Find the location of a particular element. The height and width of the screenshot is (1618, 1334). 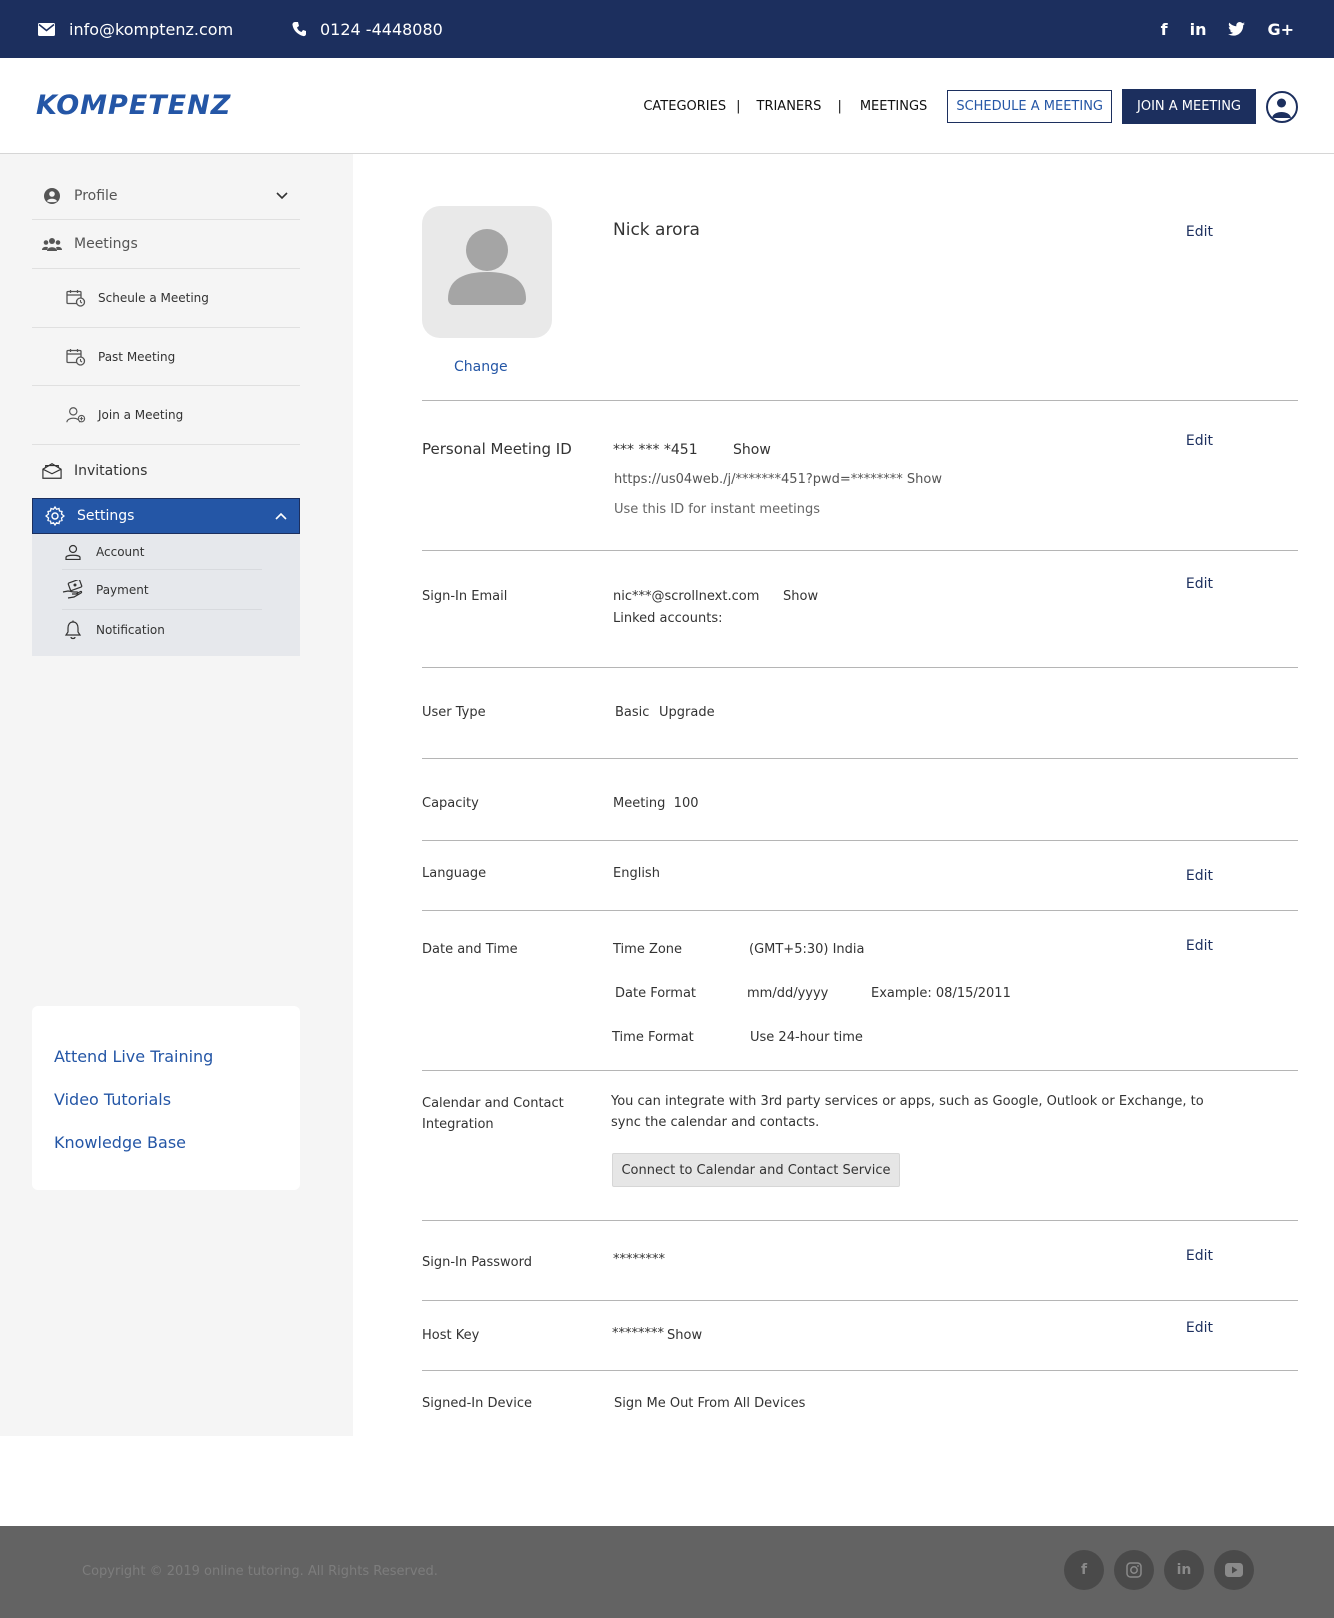

nav-meetings: MEETINGS is located at coordinates (890, 106).